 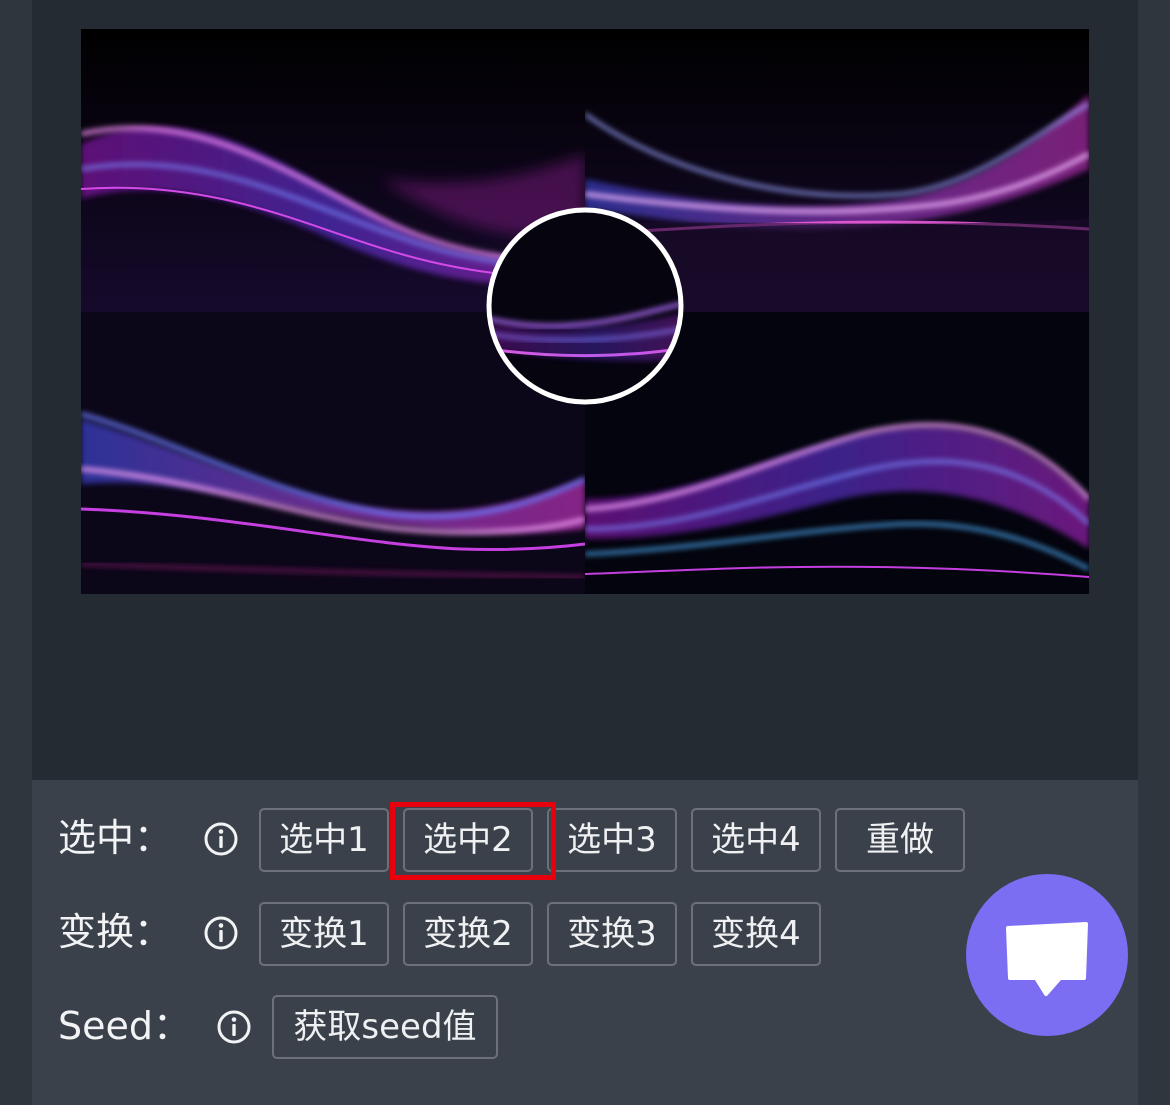 I want to click on highlight-box, so click(x=473, y=841).